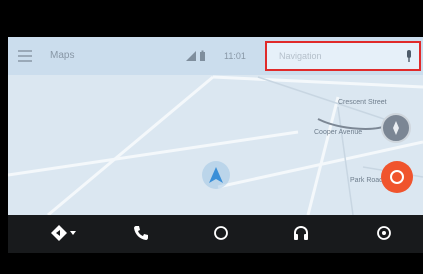  I want to click on app-title: Maps, so click(62, 55).